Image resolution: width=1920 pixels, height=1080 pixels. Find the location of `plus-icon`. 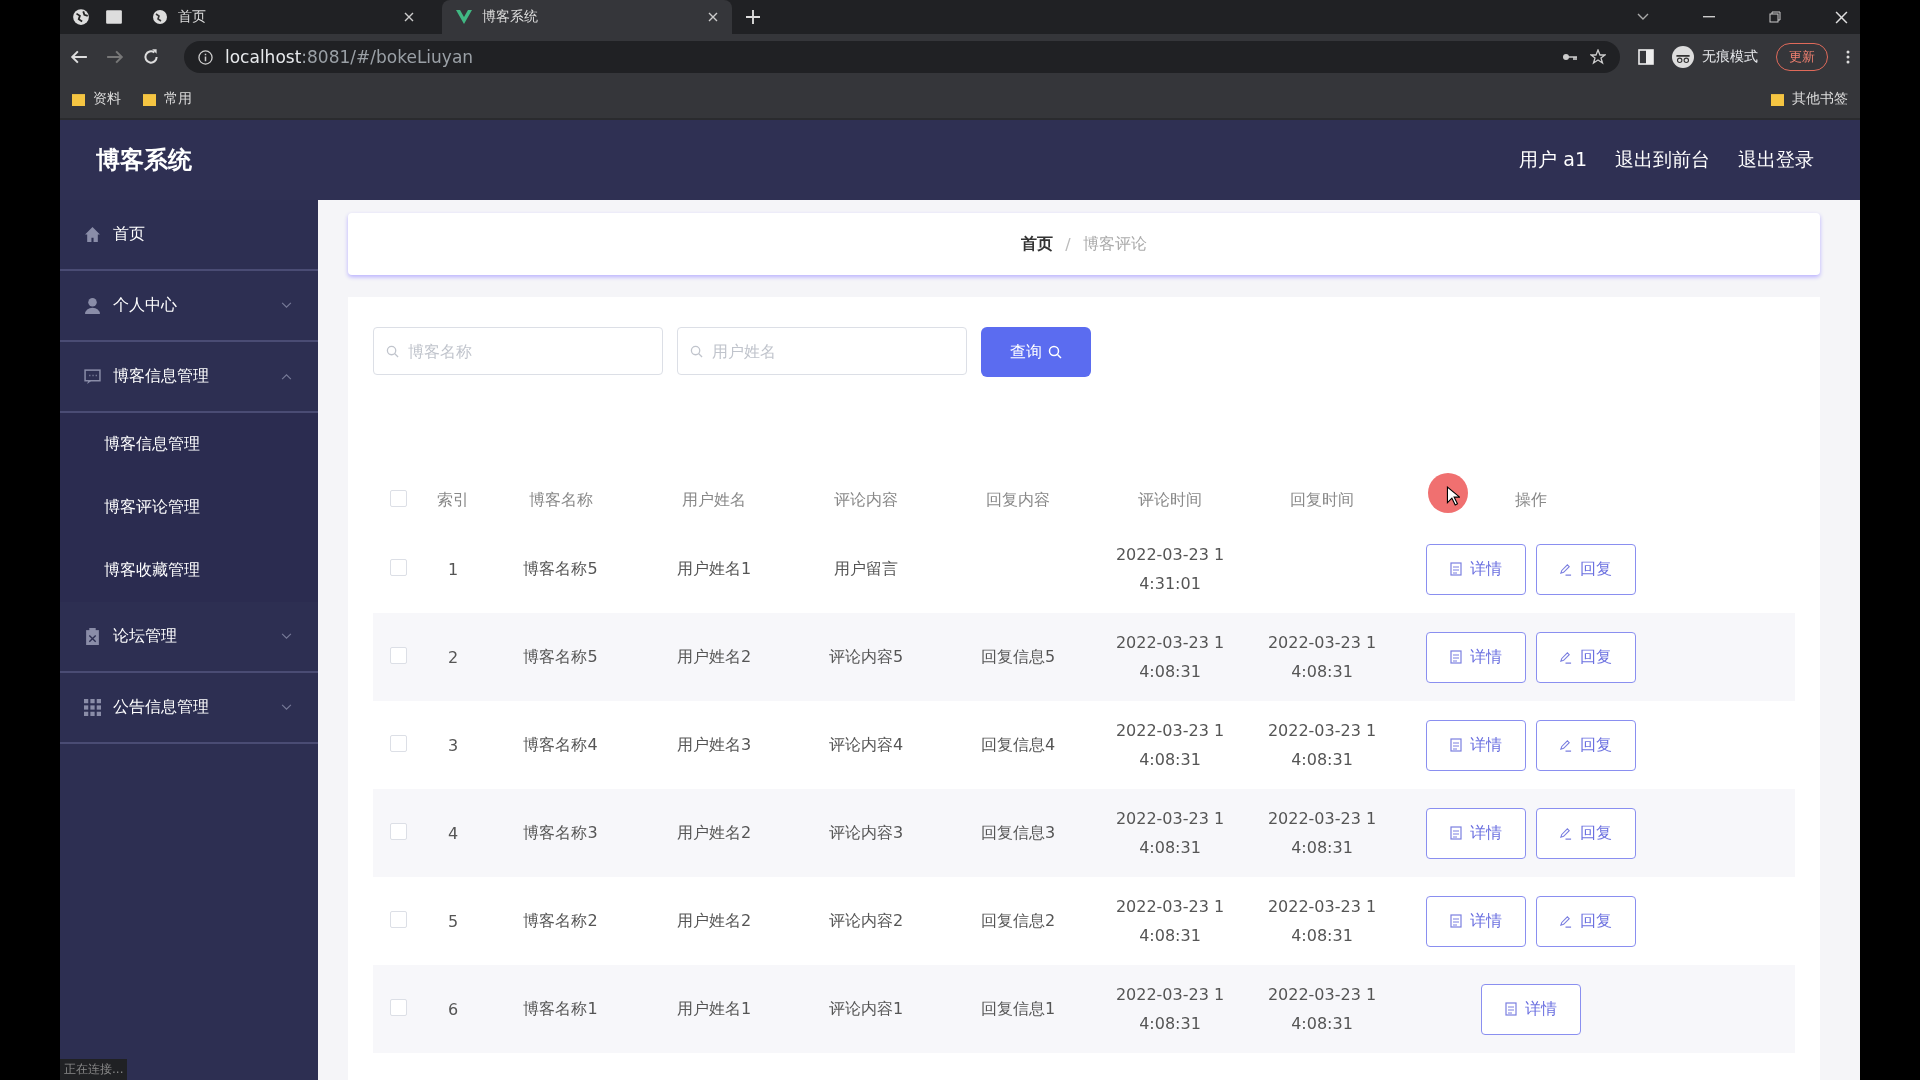

plus-icon is located at coordinates (753, 17).